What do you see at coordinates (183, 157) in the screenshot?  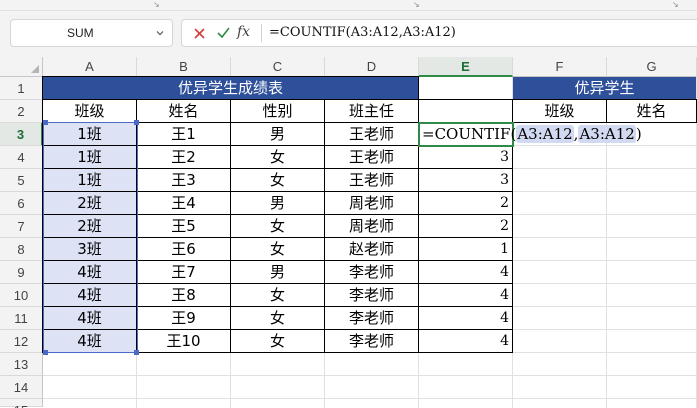 I see `table-cell: 王2` at bounding box center [183, 157].